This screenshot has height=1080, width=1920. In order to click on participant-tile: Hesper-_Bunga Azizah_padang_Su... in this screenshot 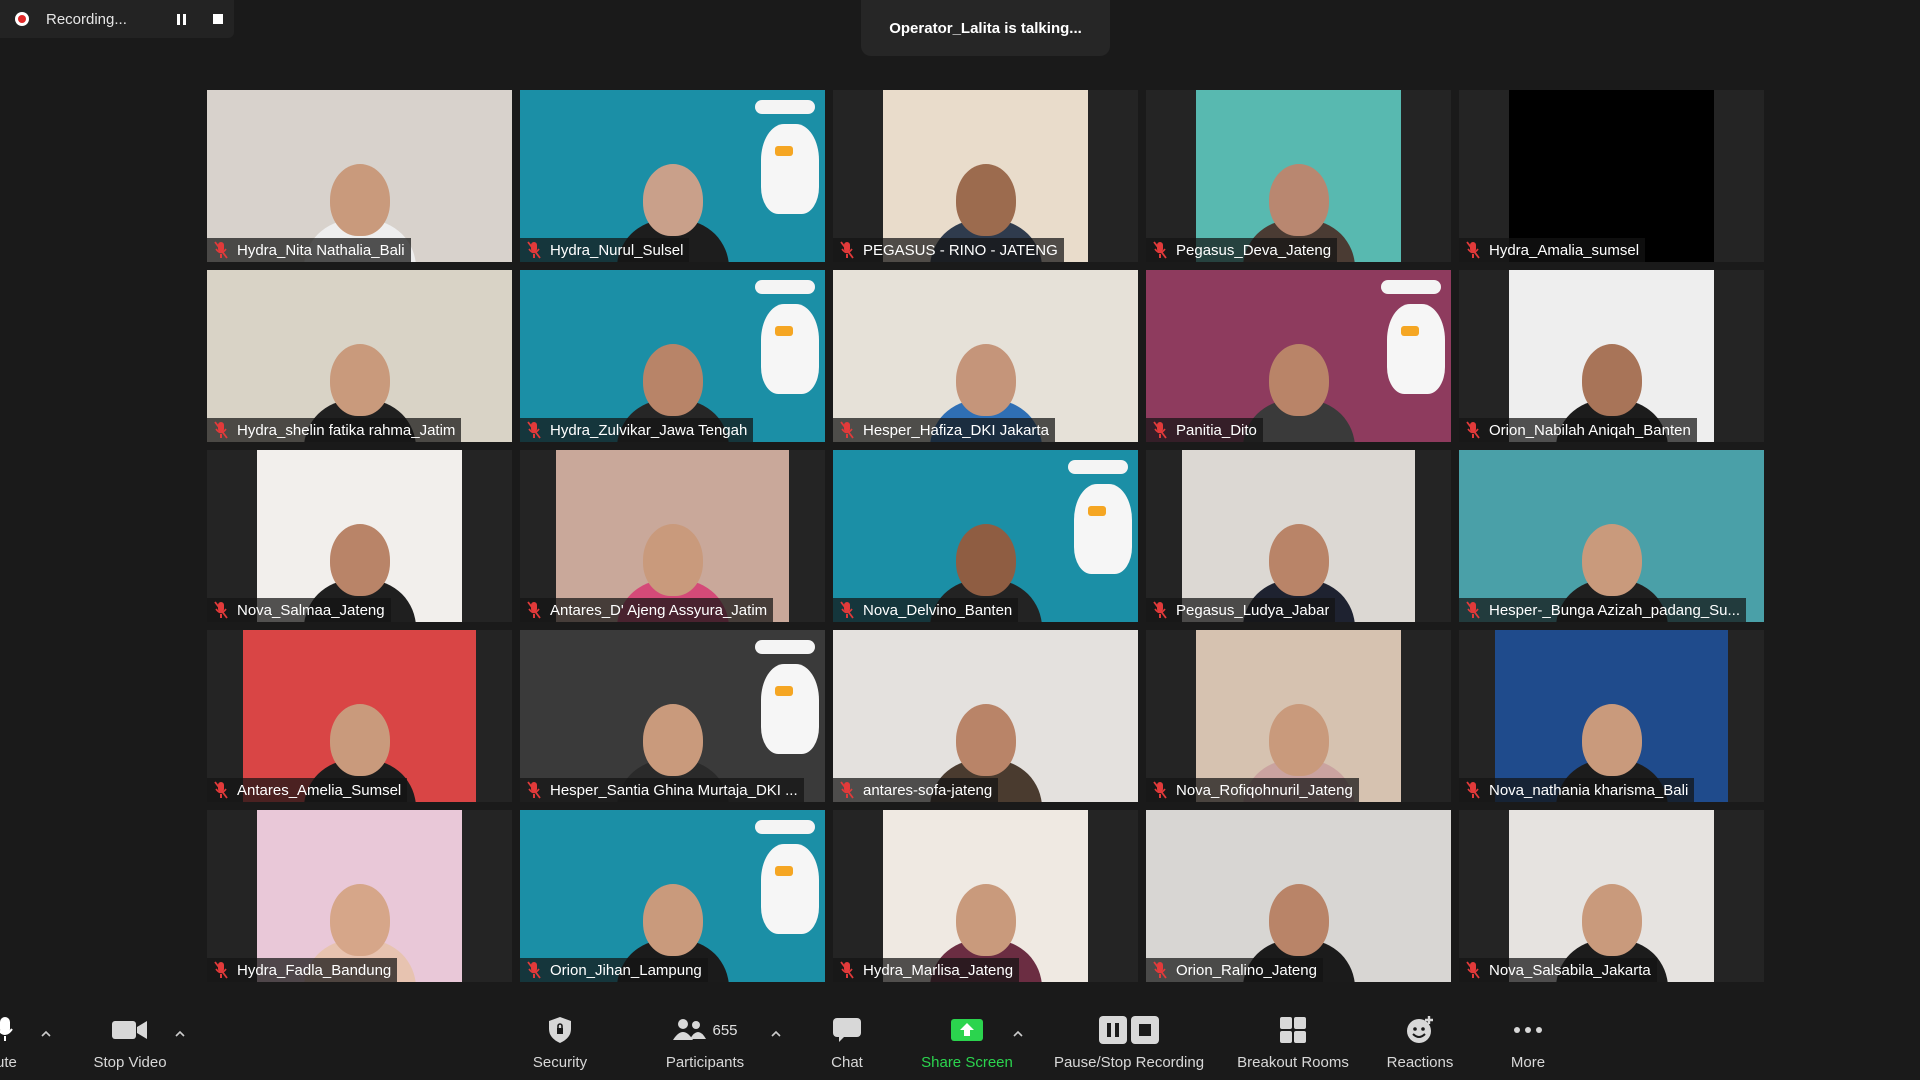, I will do `click(1611, 536)`.